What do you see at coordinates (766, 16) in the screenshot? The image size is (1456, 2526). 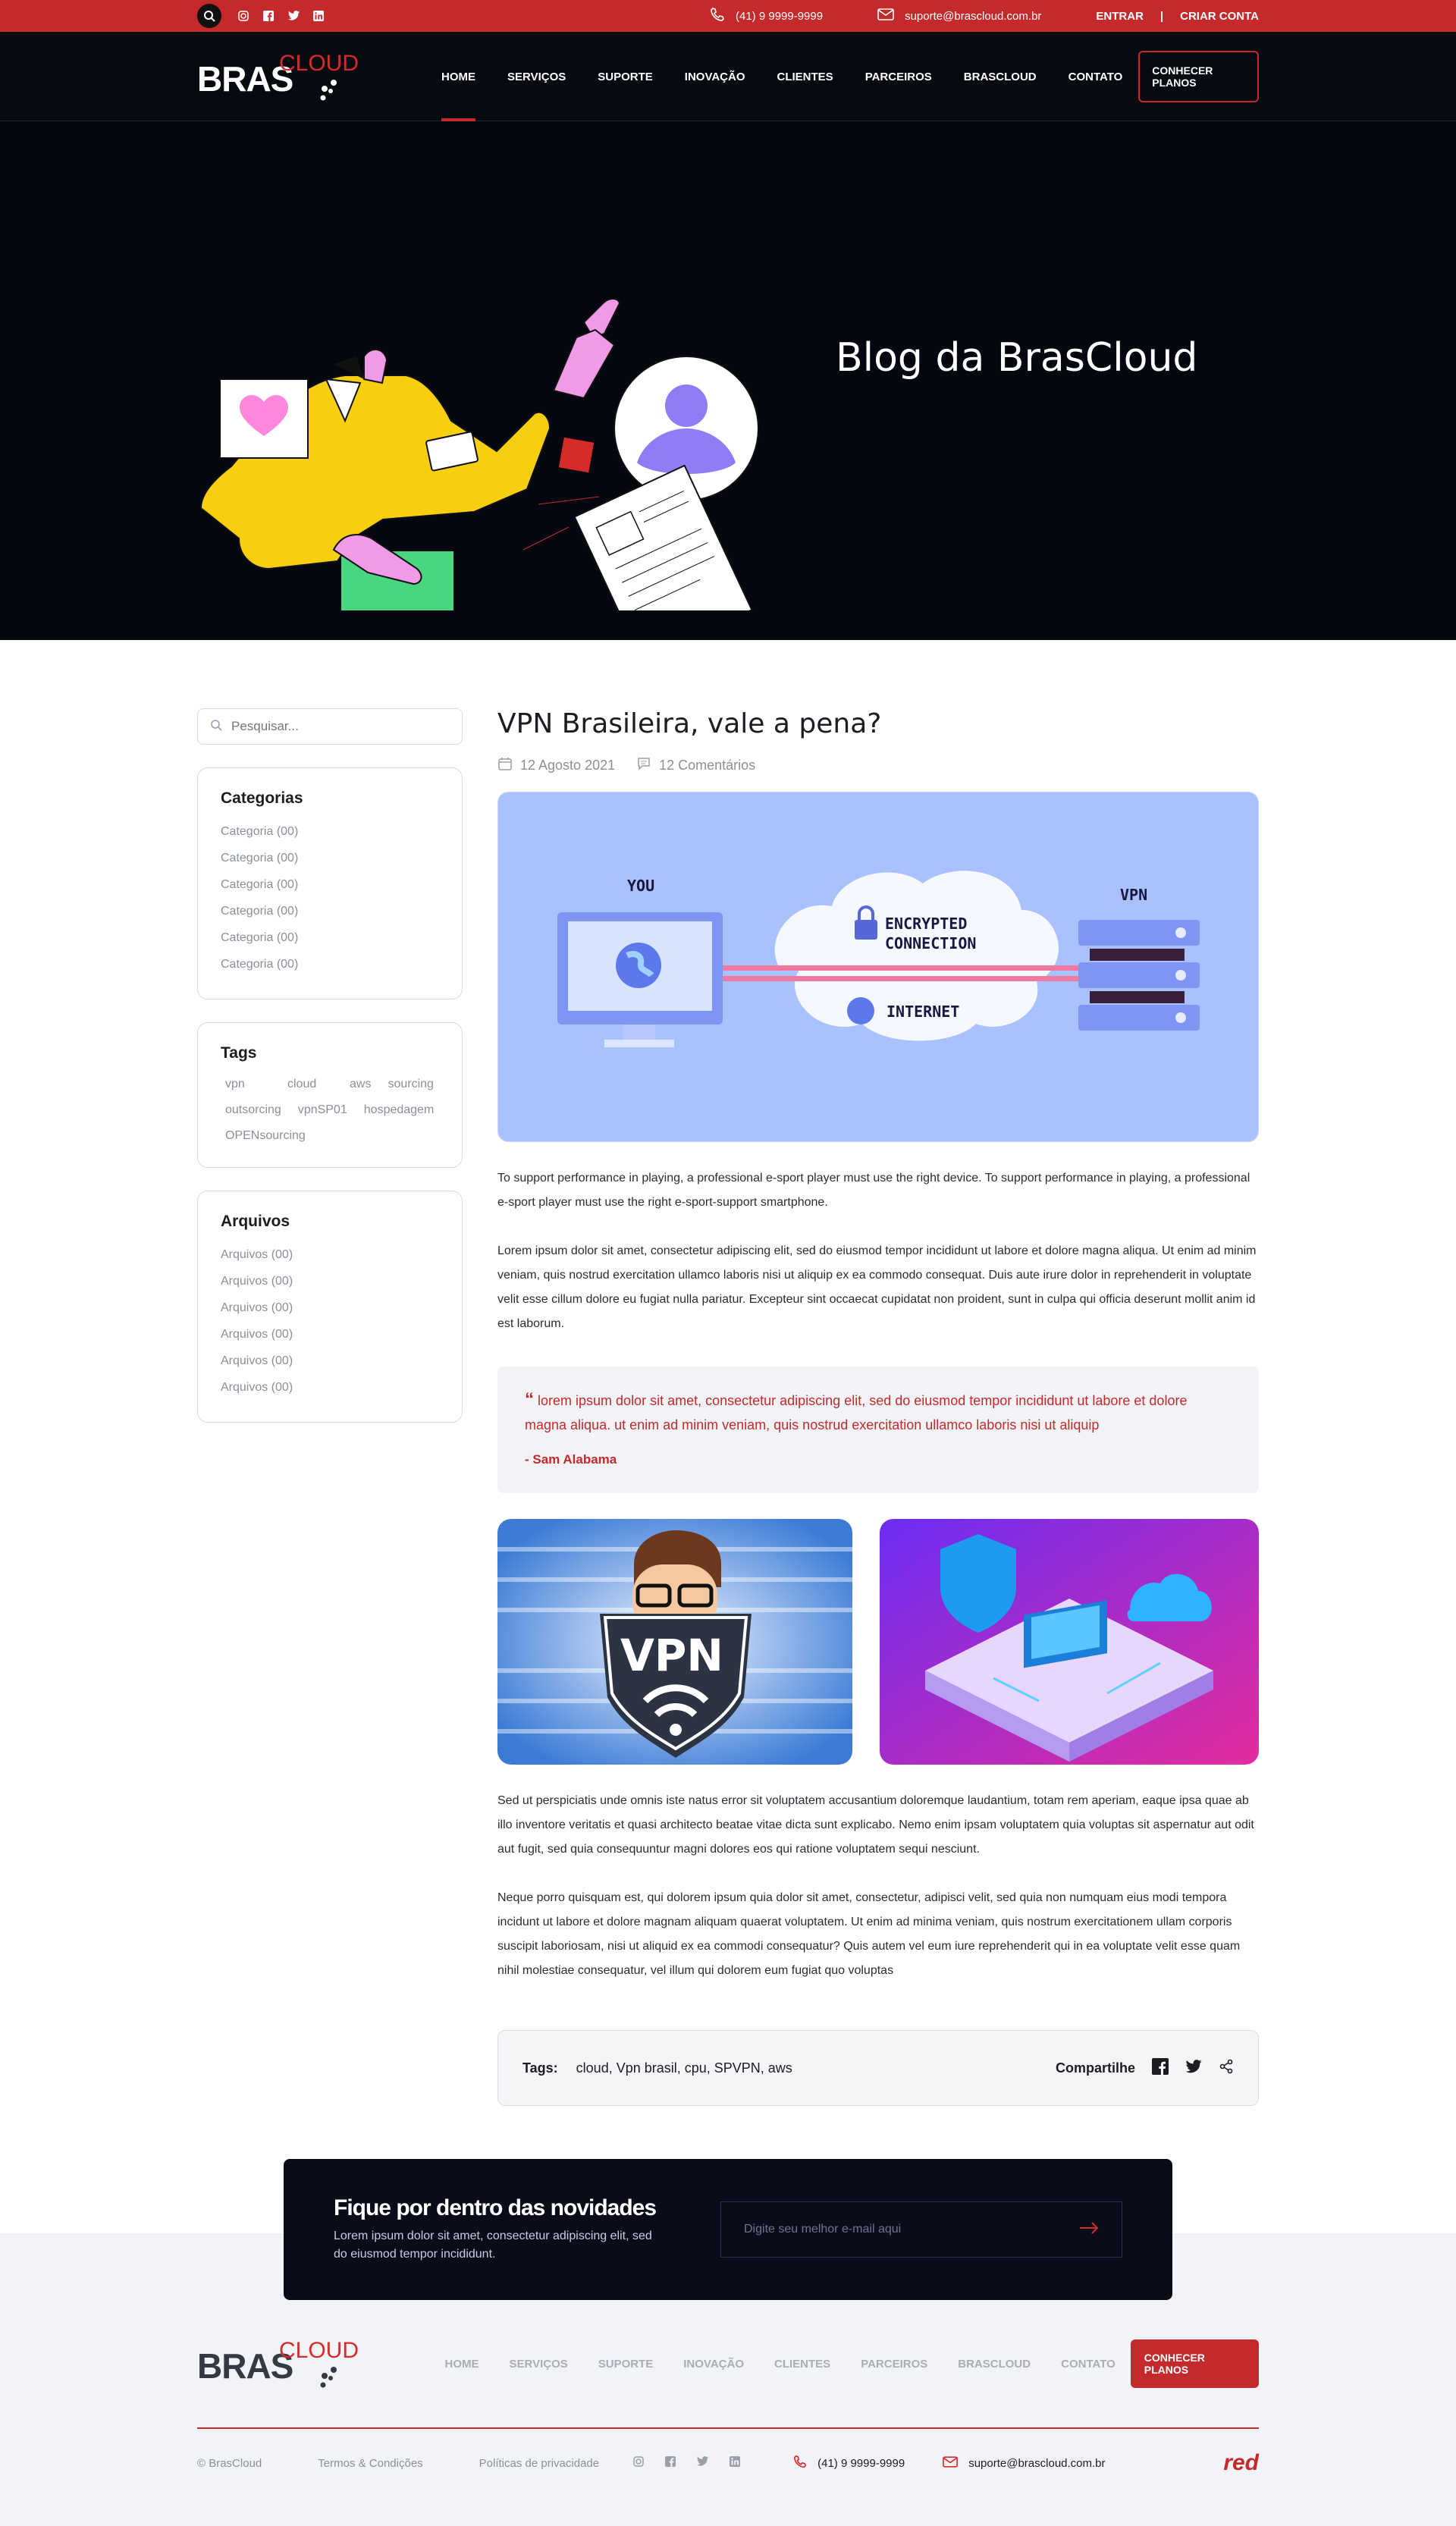 I see `top-phone: (41) 9 9999-9999` at bounding box center [766, 16].